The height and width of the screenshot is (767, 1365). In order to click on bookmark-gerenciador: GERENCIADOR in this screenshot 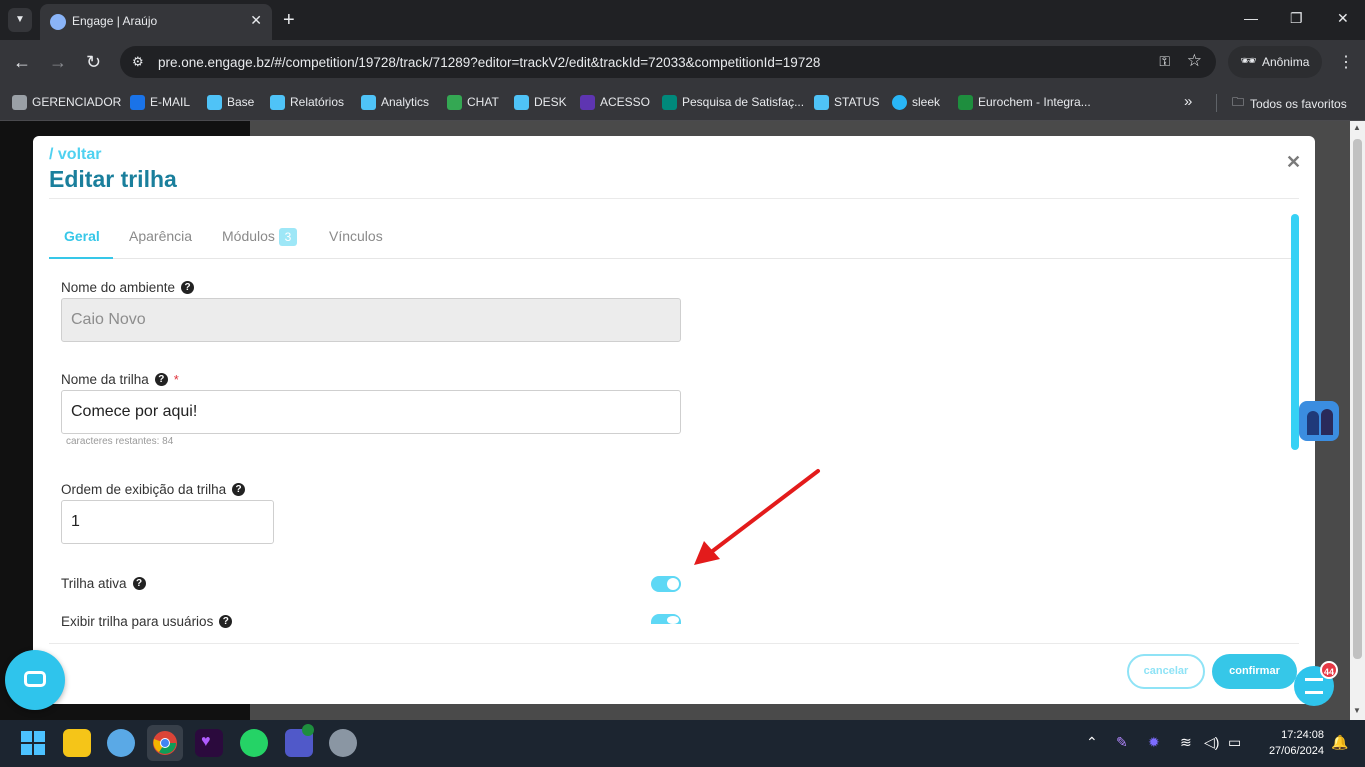, I will do `click(66, 102)`.